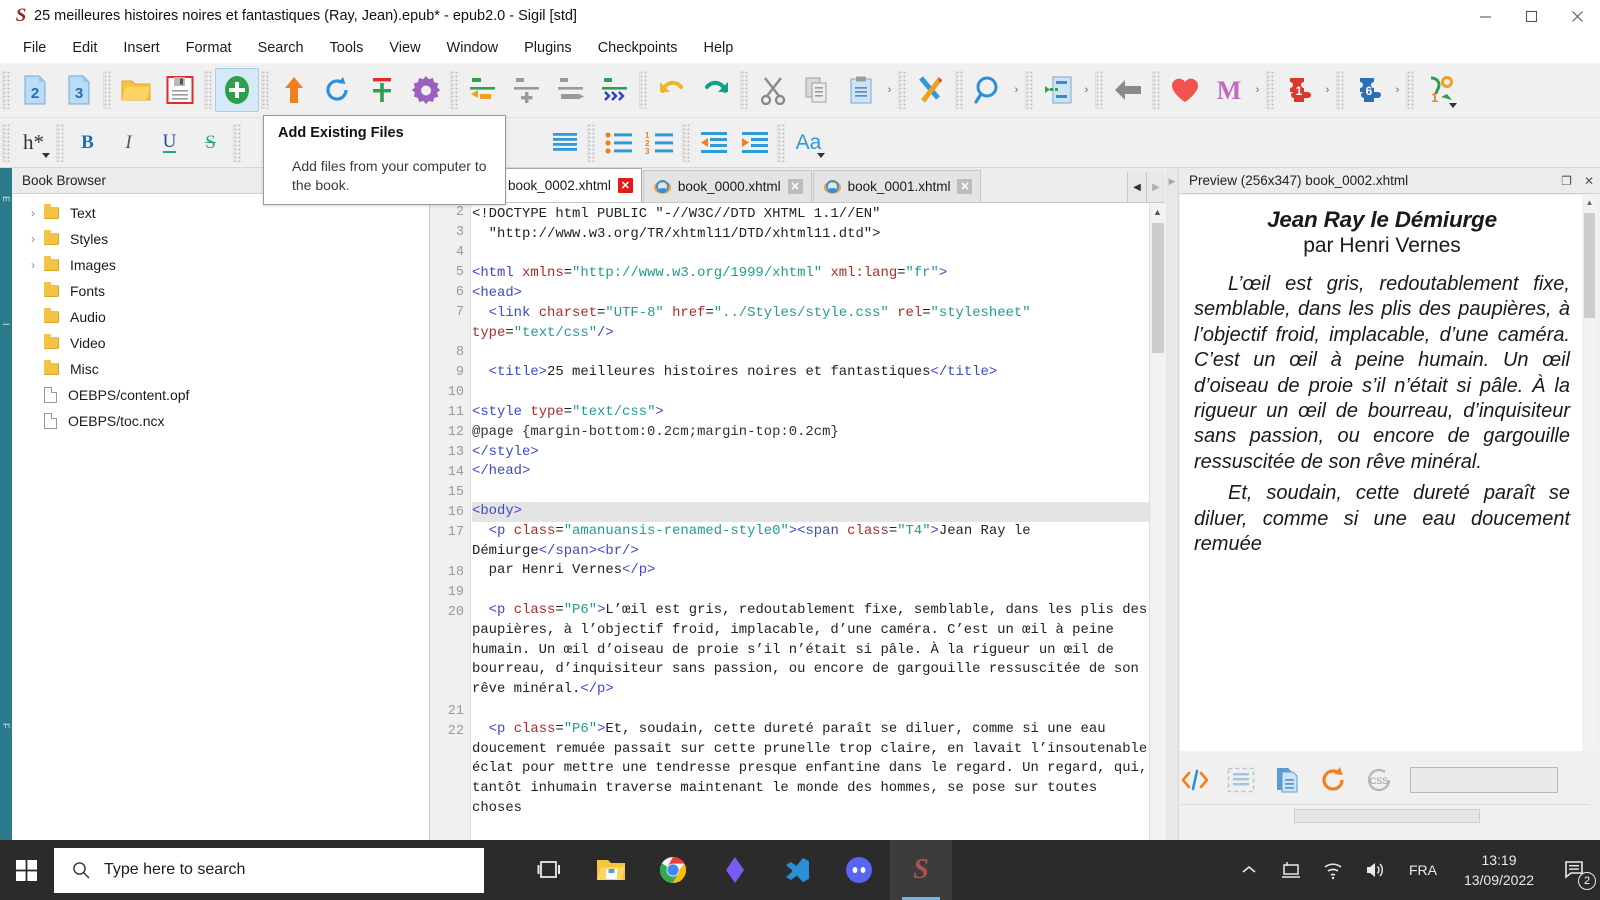 The width and height of the screenshot is (1600, 900). What do you see at coordinates (1172, 504) in the screenshot?
I see `preview-left-nav: ▶` at bounding box center [1172, 504].